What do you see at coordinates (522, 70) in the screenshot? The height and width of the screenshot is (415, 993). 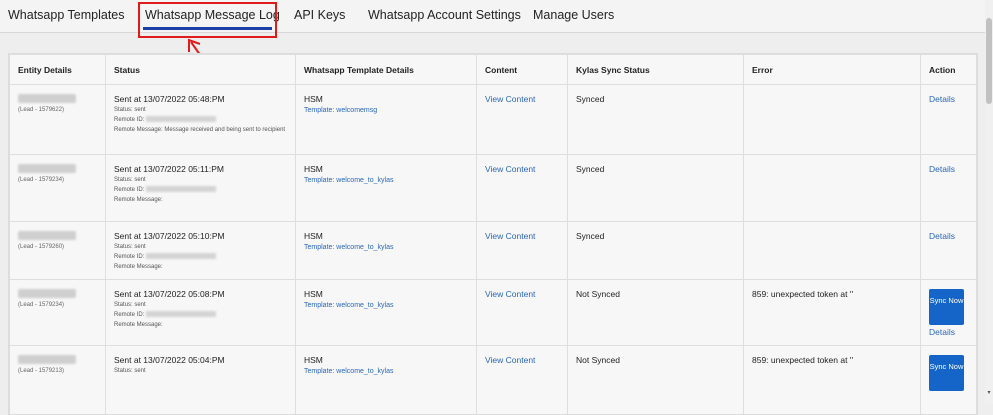 I see `header-content: Content` at bounding box center [522, 70].